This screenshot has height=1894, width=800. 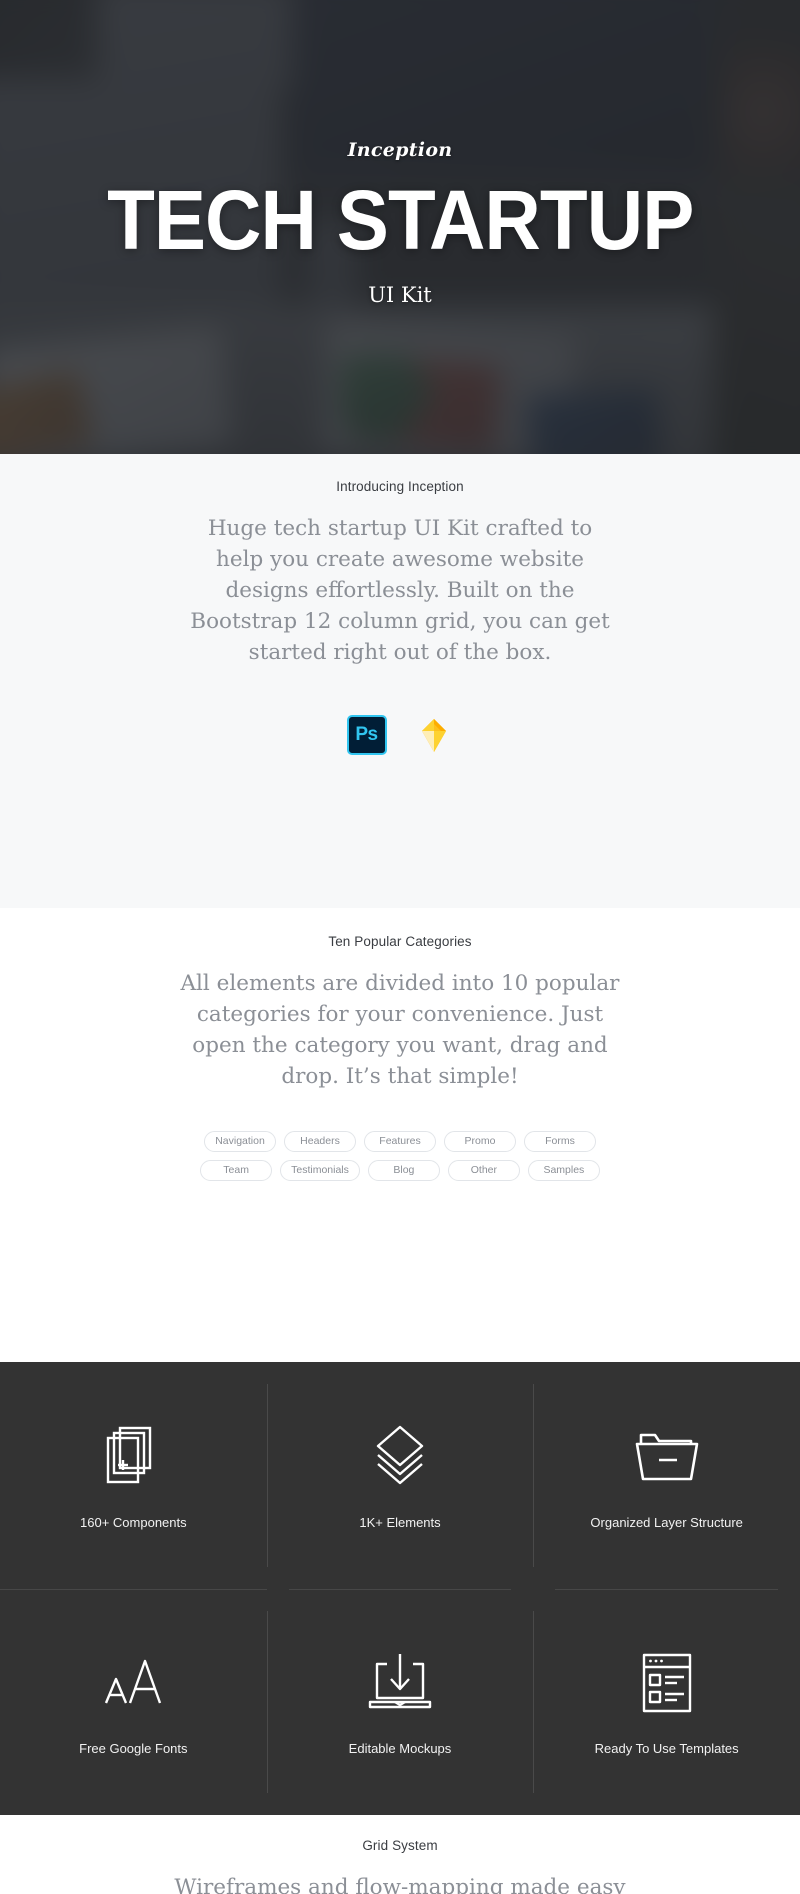 I want to click on feature-label: 160+ Components, so click(x=133, y=1522).